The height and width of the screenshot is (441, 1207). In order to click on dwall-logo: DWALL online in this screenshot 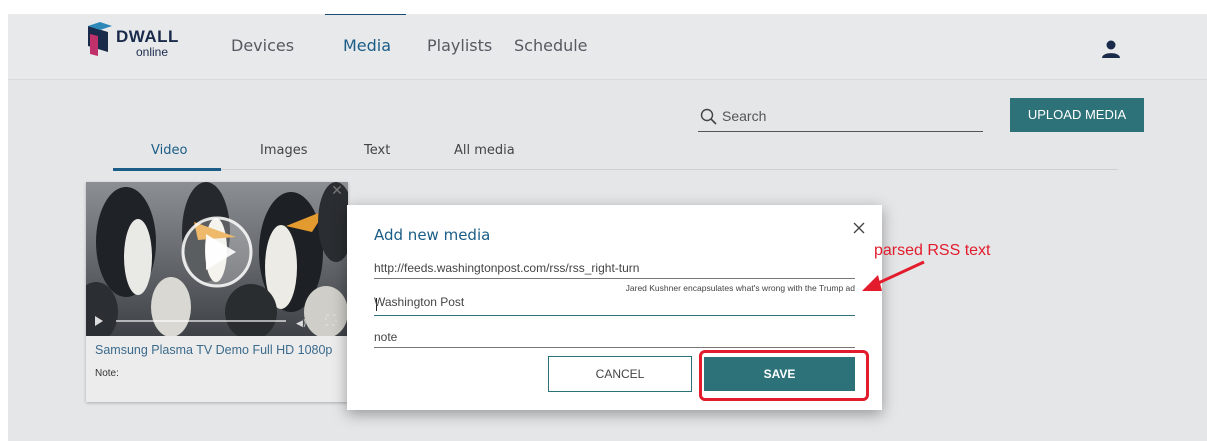, I will do `click(141, 42)`.